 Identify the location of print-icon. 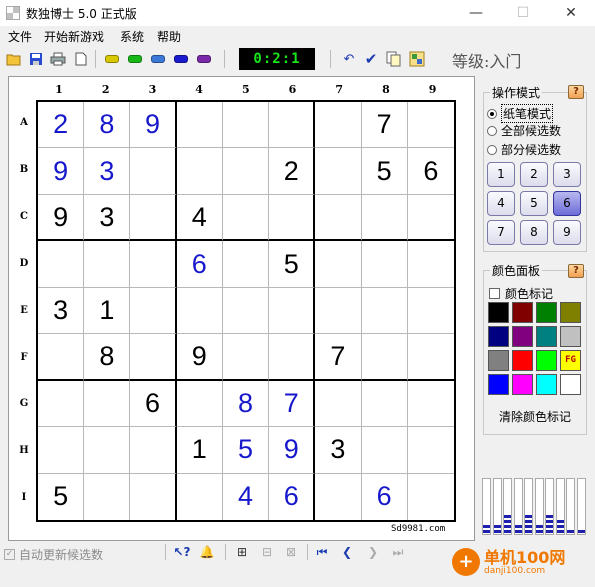
(58, 59).